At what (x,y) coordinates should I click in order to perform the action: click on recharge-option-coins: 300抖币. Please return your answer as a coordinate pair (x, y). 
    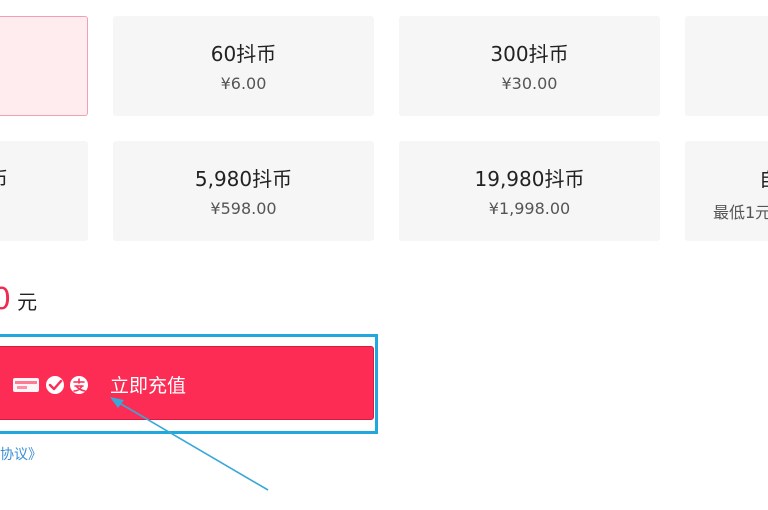
    Looking at the image, I should click on (529, 54).